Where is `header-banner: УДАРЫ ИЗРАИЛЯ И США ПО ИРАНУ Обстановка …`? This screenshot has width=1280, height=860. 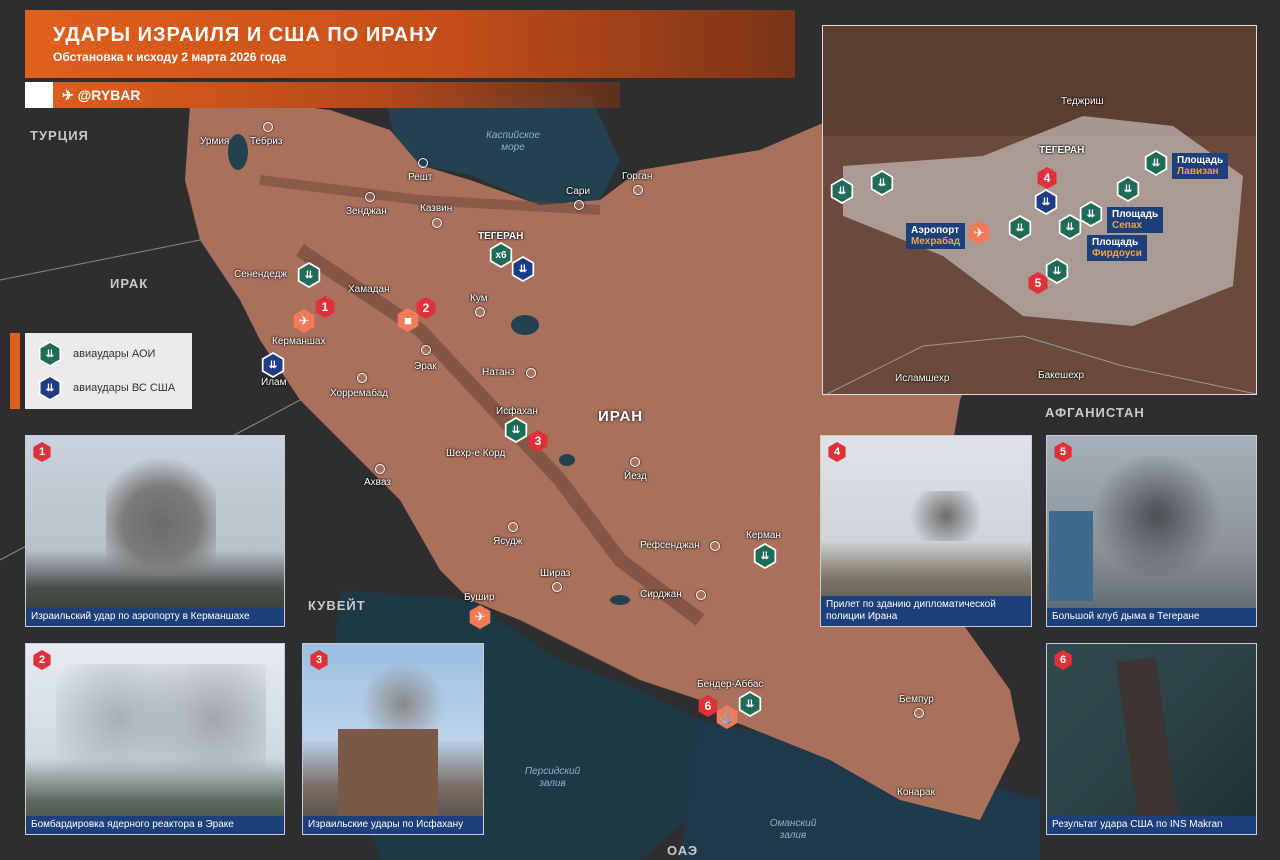
header-banner: УДАРЫ ИЗРАИЛЯ И США ПО ИРАНУ Обстановка … is located at coordinates (410, 44).